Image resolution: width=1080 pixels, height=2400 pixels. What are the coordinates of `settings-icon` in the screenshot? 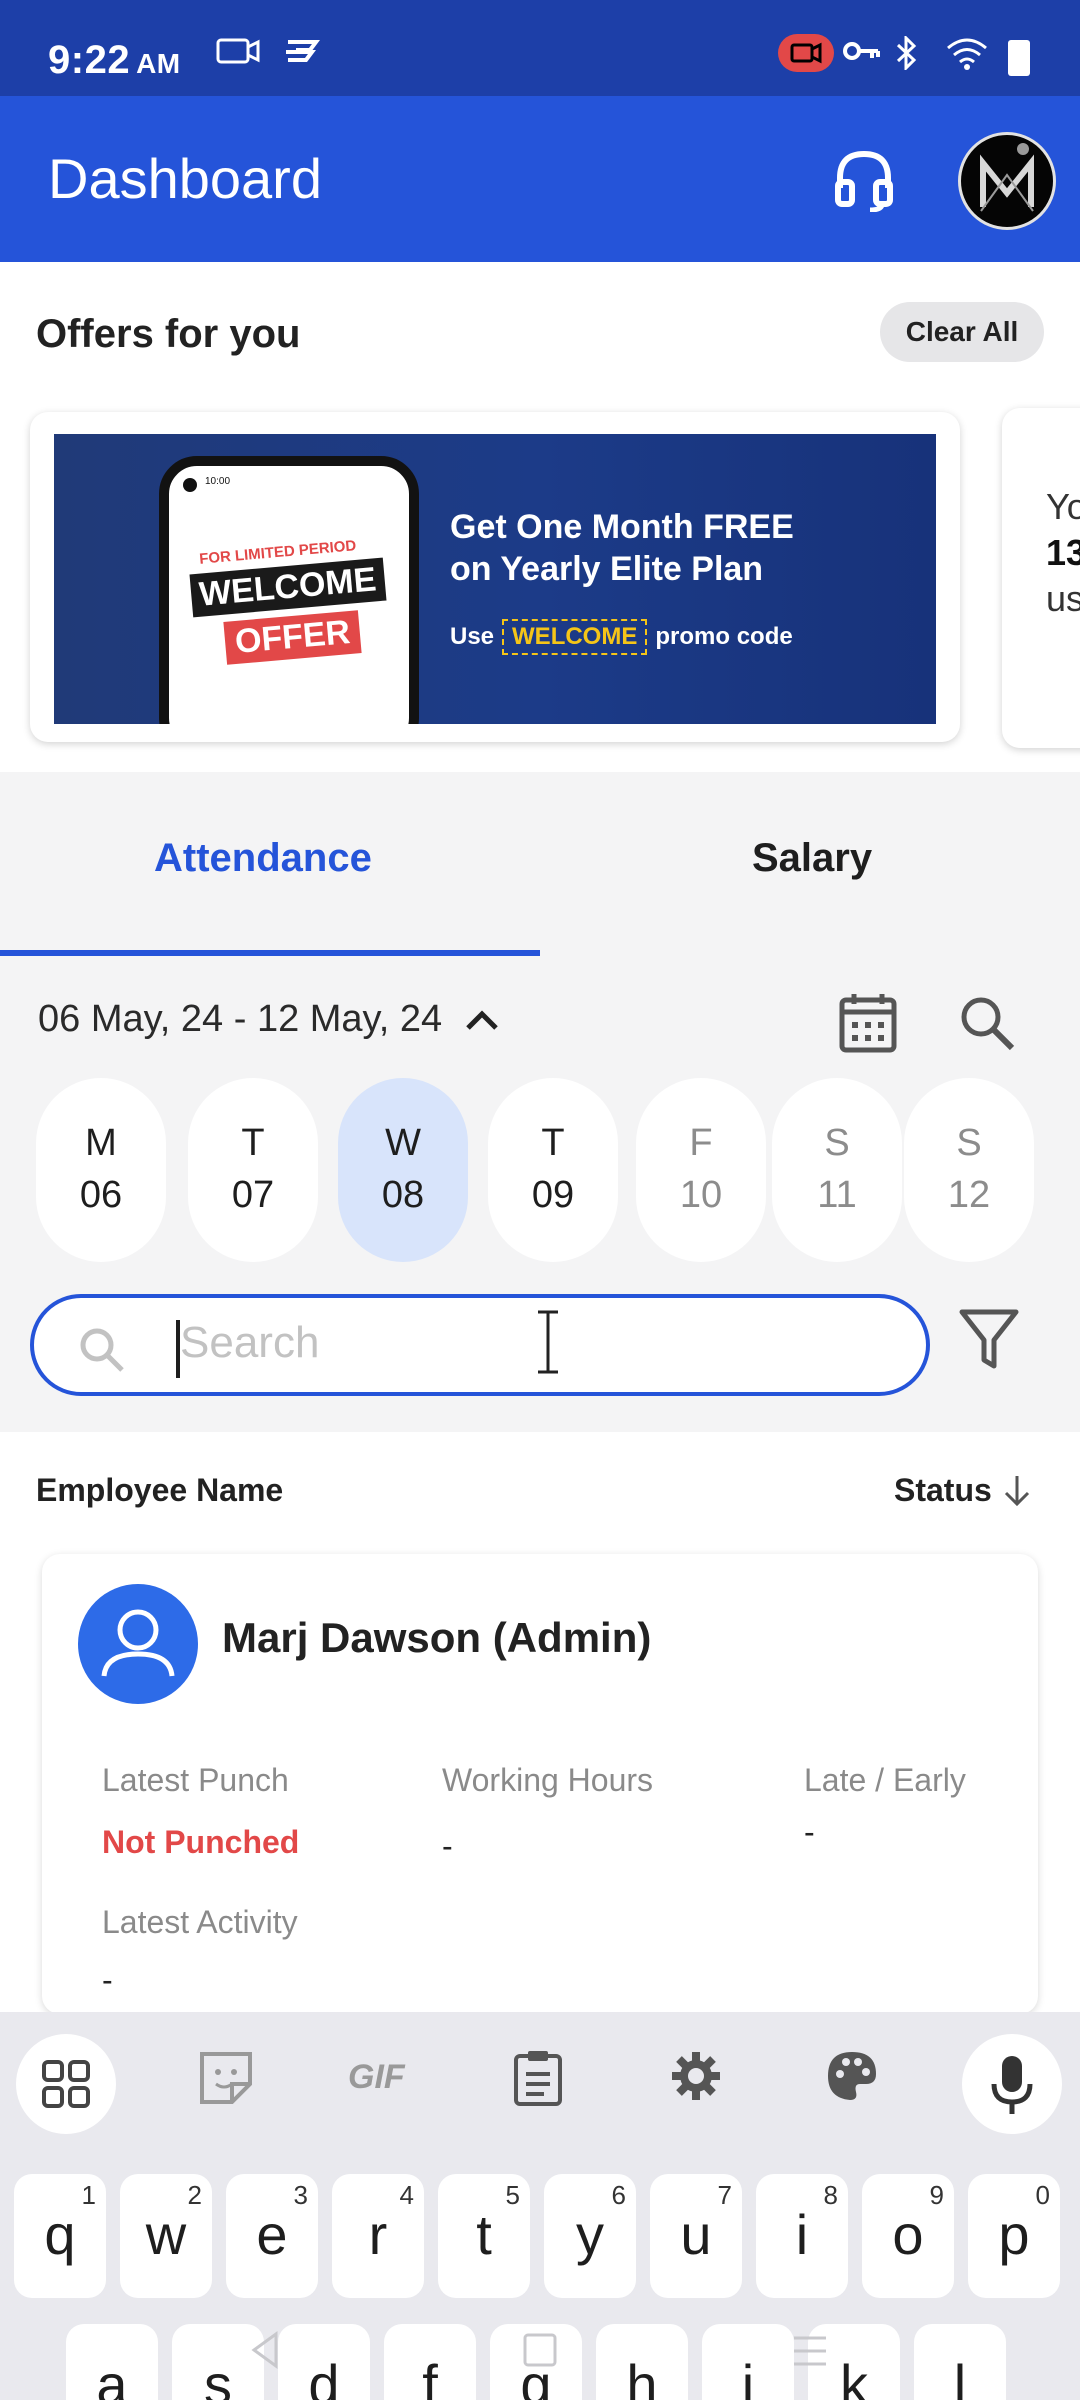 It's located at (696, 2076).